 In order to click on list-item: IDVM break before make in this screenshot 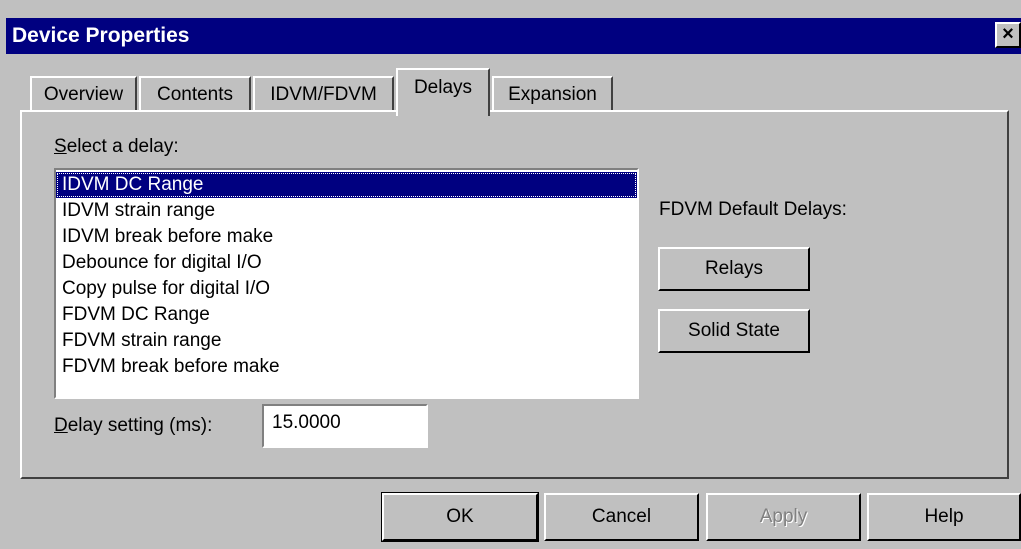, I will do `click(346, 237)`.